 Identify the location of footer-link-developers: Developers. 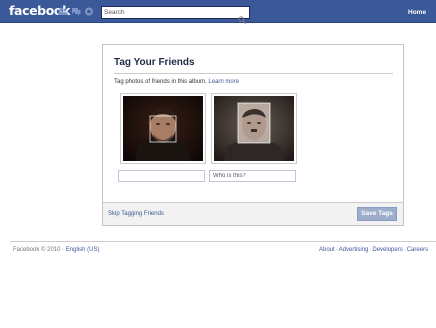
(387, 250).